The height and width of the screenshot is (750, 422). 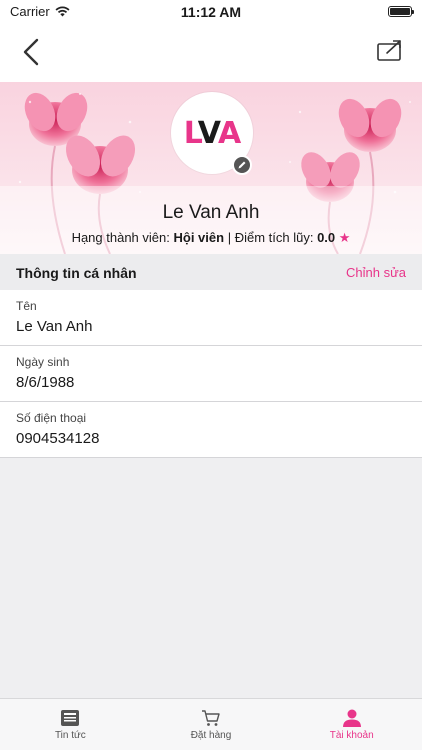 What do you see at coordinates (120, 237) in the screenshot?
I see `rank-label: Hạng thành viên:` at bounding box center [120, 237].